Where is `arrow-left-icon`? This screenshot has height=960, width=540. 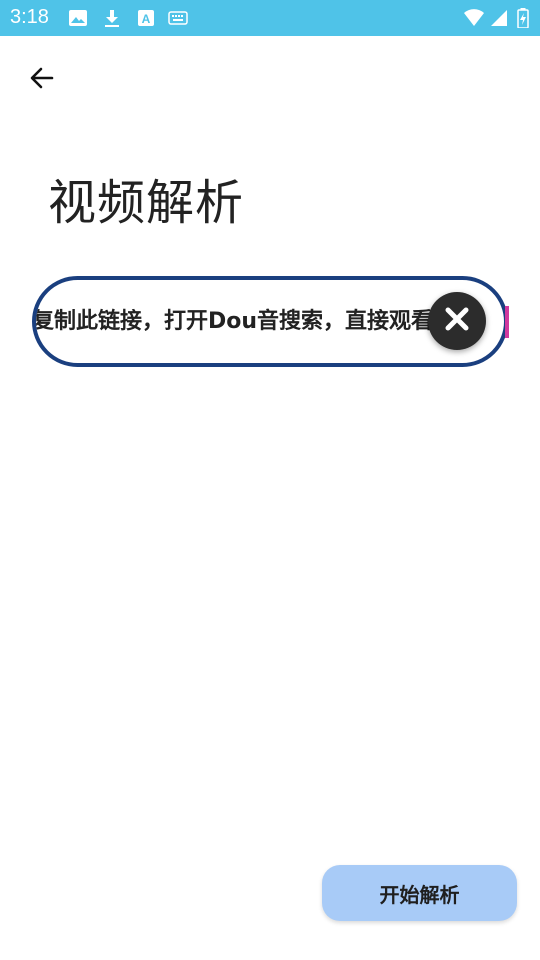
arrow-left-icon is located at coordinates (42, 80).